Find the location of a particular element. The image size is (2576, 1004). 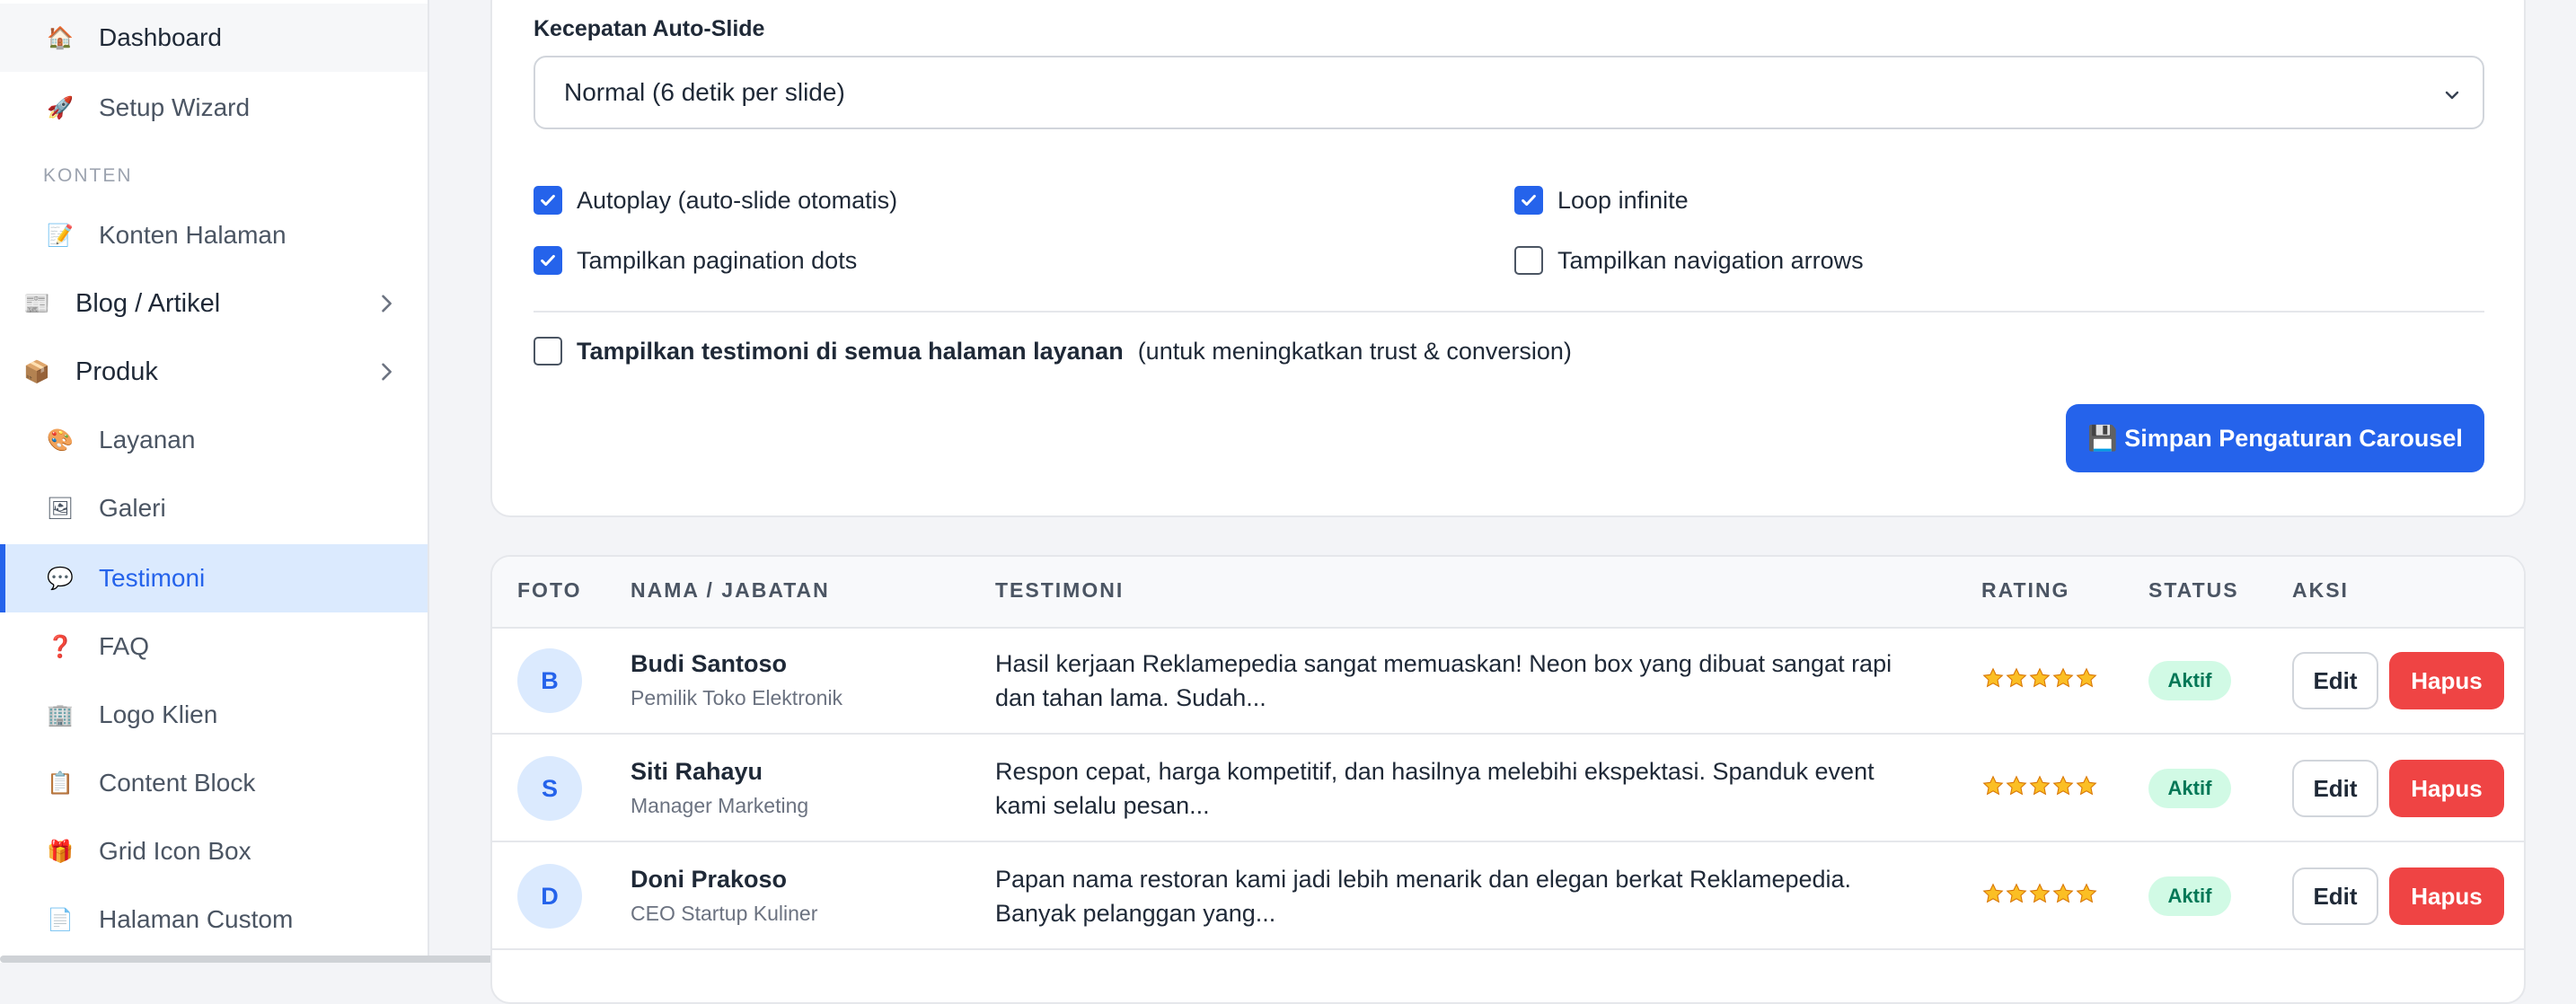

col-foto: FOTO is located at coordinates (549, 590).